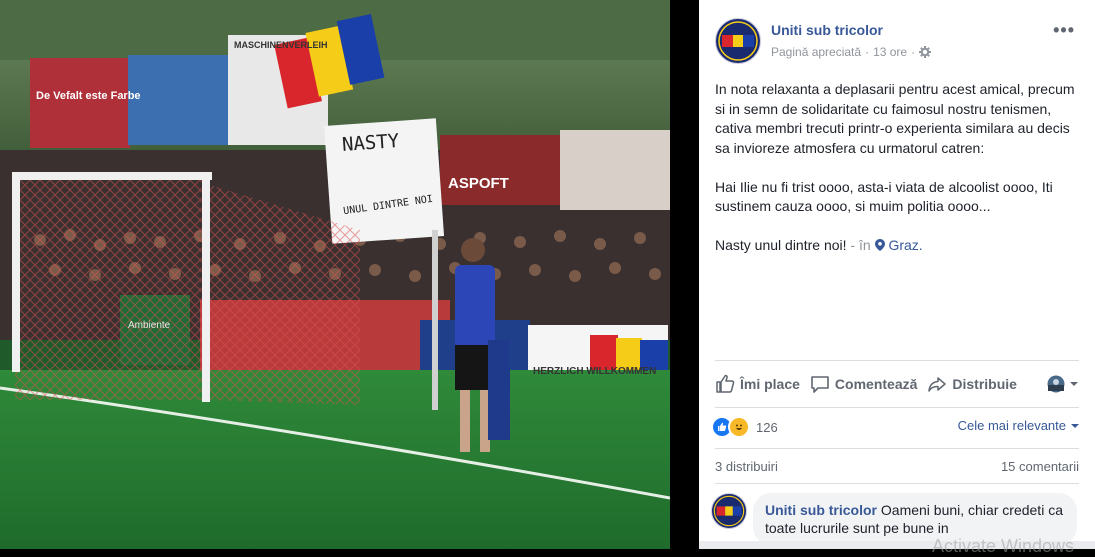 The height and width of the screenshot is (557, 1095). I want to click on location-pin-icon, so click(879, 245).